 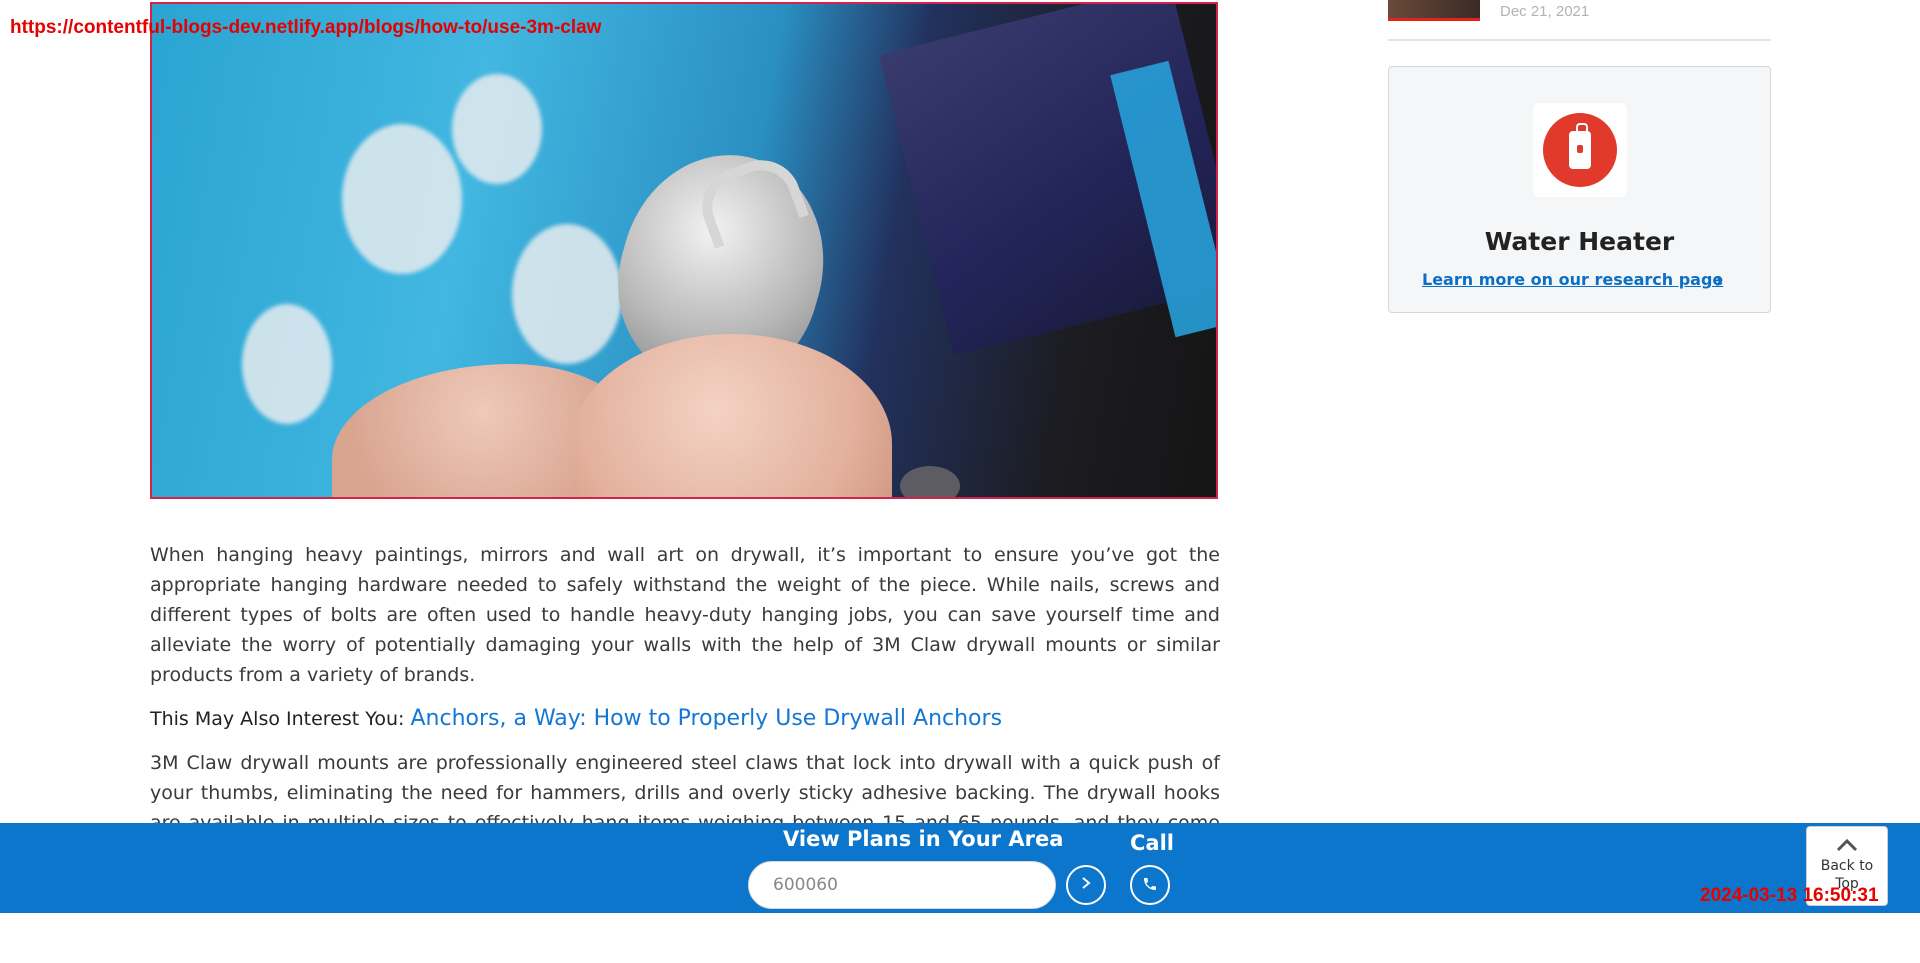 I want to click on zip-code-input, so click(x=902, y=885).